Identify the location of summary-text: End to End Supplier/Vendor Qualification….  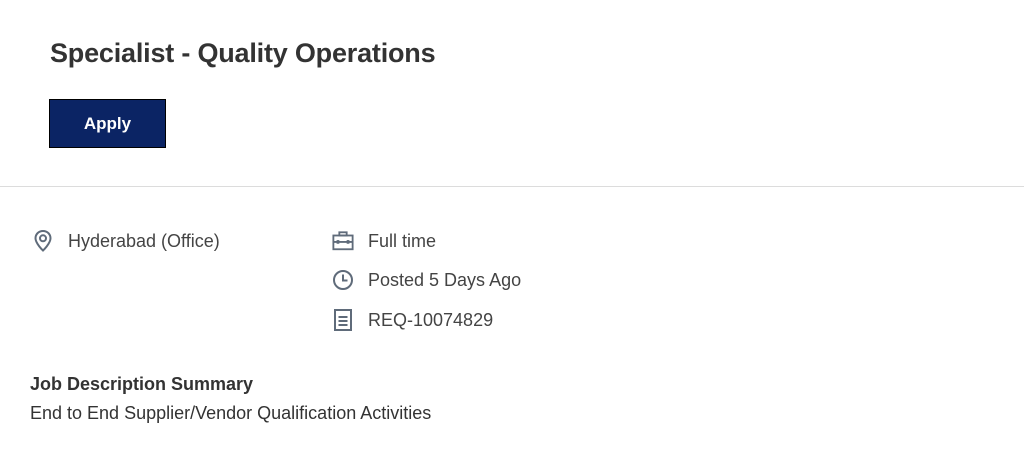
(231, 413).